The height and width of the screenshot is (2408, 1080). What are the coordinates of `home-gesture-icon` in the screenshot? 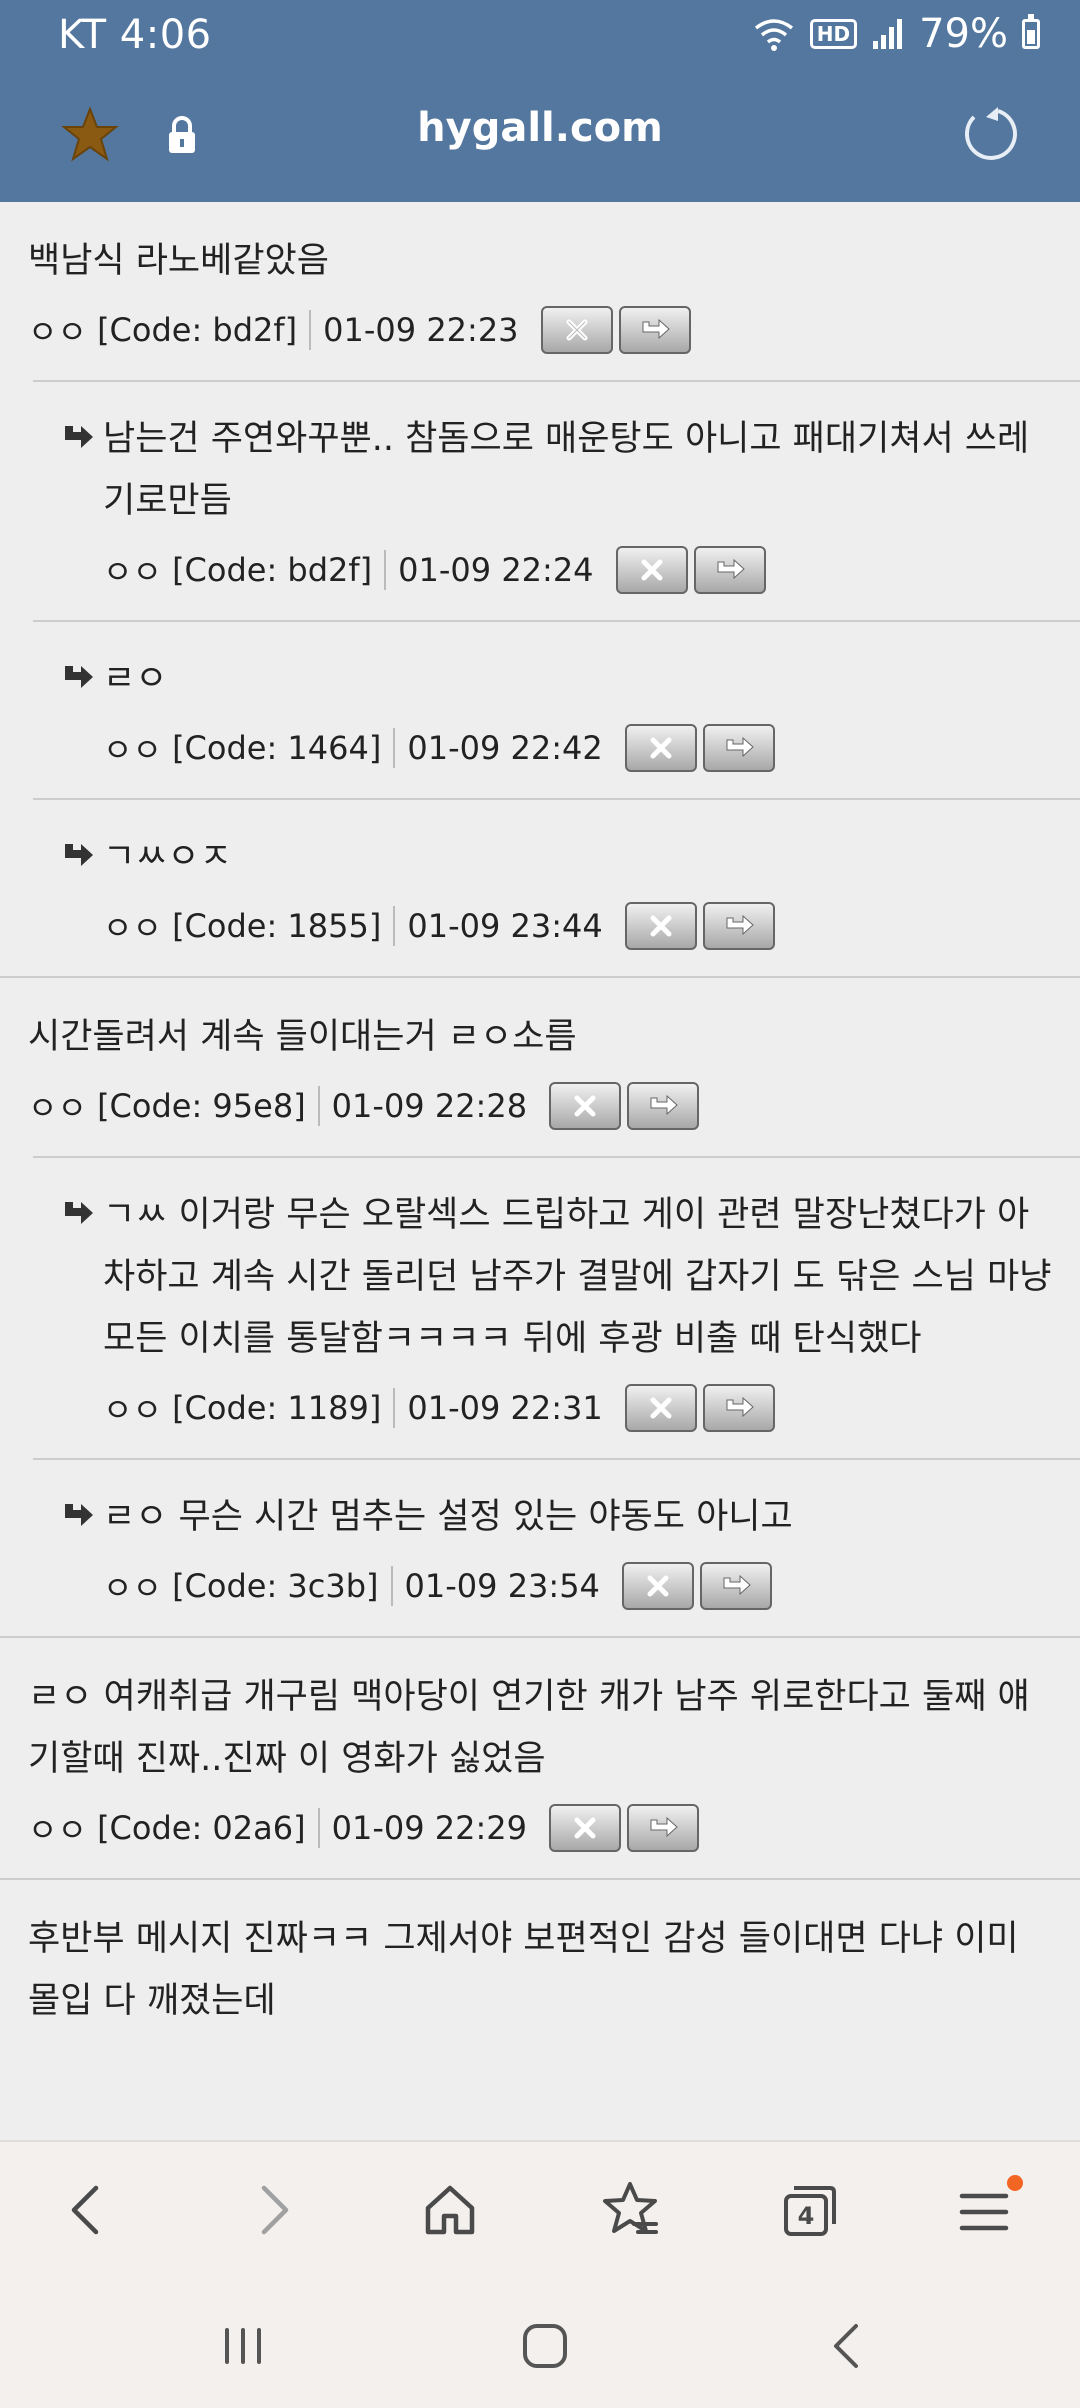 It's located at (545, 2346).